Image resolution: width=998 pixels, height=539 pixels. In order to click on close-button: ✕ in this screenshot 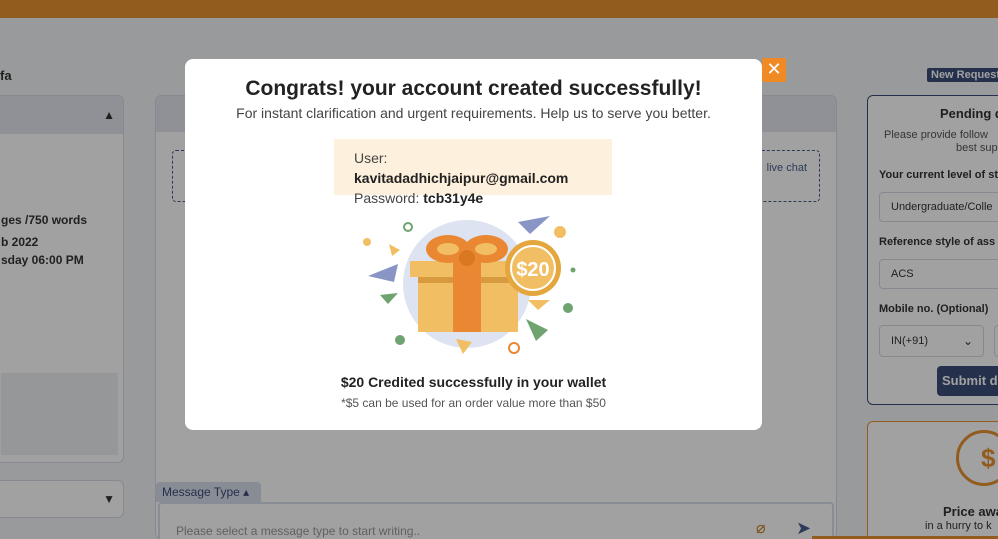, I will do `click(774, 70)`.